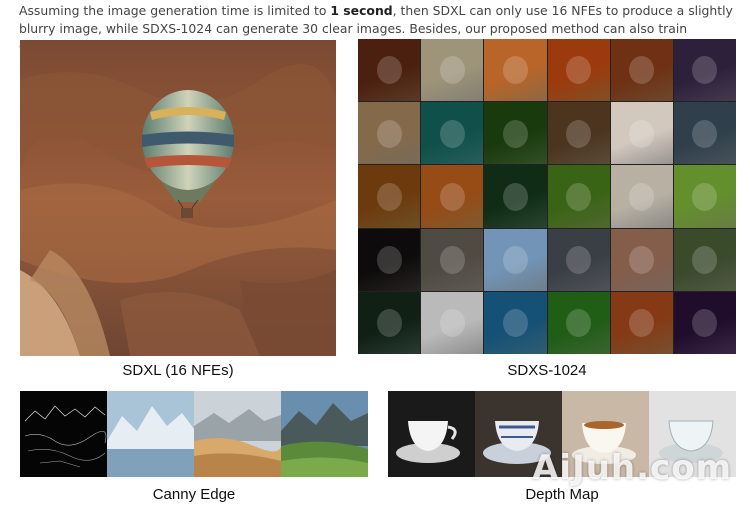 This screenshot has height=506, width=750. What do you see at coordinates (547, 370) in the screenshot?
I see `sdxs-label: SDXS-1024` at bounding box center [547, 370].